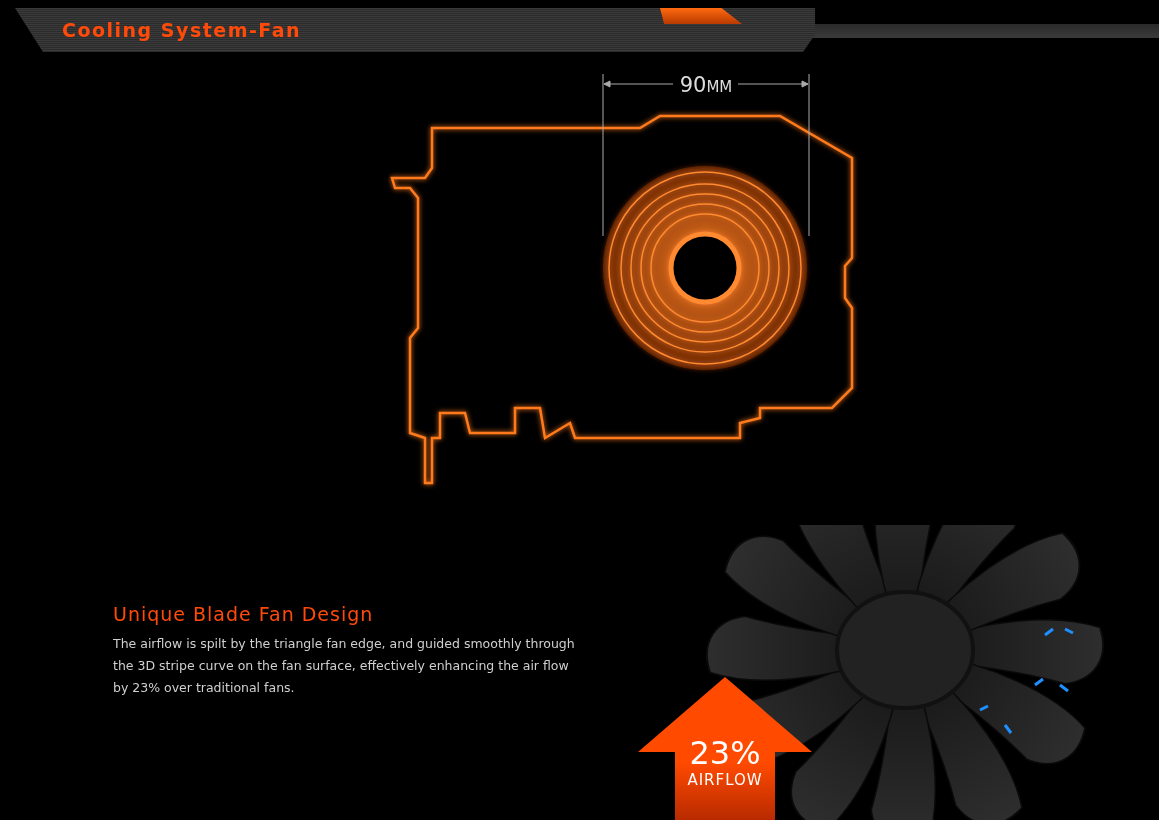  I want to click on airflow-label: AIRFLOW, so click(725, 780).